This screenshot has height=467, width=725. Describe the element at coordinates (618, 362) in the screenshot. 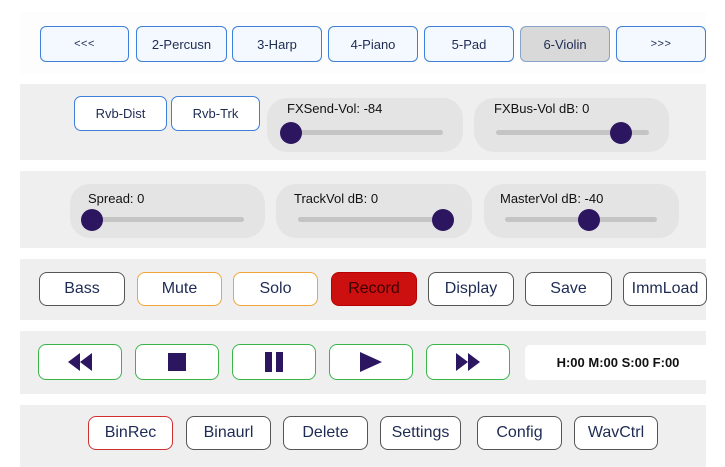

I see `timecode-display: H:00 M:00 S:00 F:00` at that location.